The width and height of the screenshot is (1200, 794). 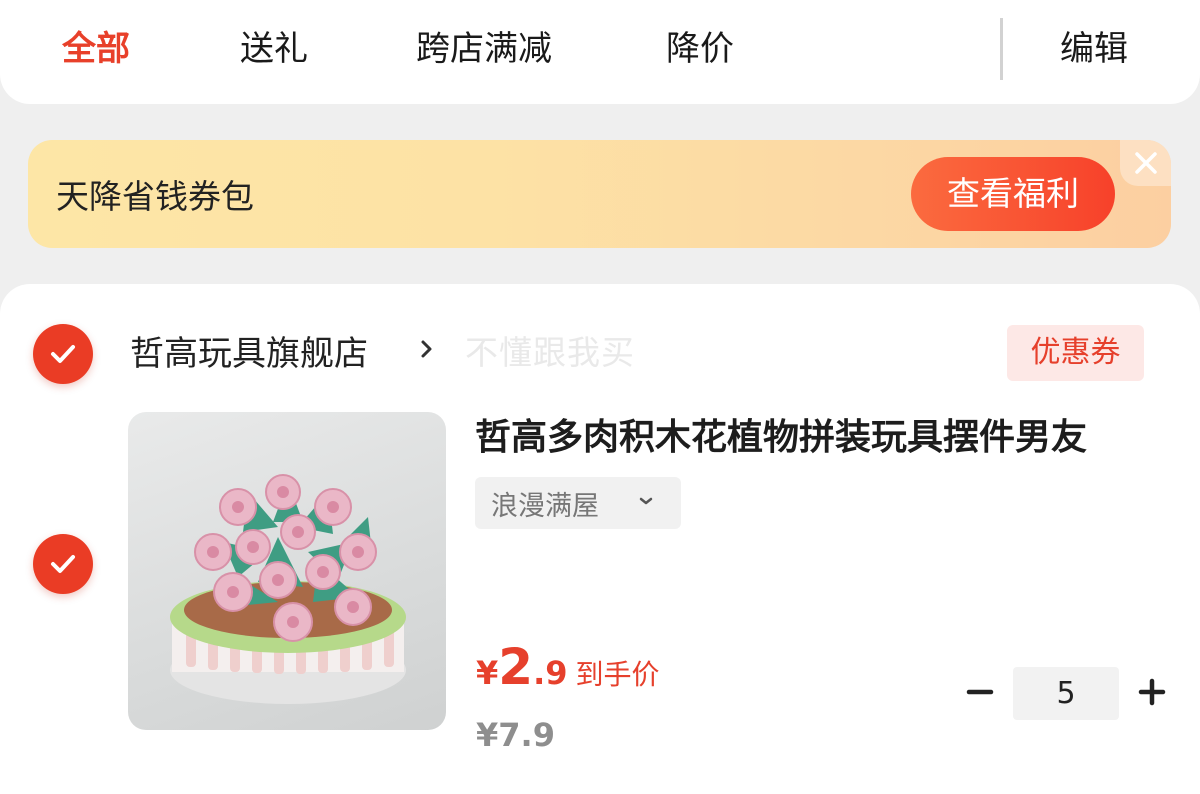 What do you see at coordinates (550, 673) in the screenshot?
I see `price-decimal: .9` at bounding box center [550, 673].